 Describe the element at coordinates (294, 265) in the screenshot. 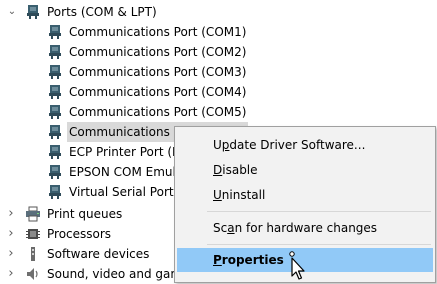

I see `mouse-pointer-icon` at that location.